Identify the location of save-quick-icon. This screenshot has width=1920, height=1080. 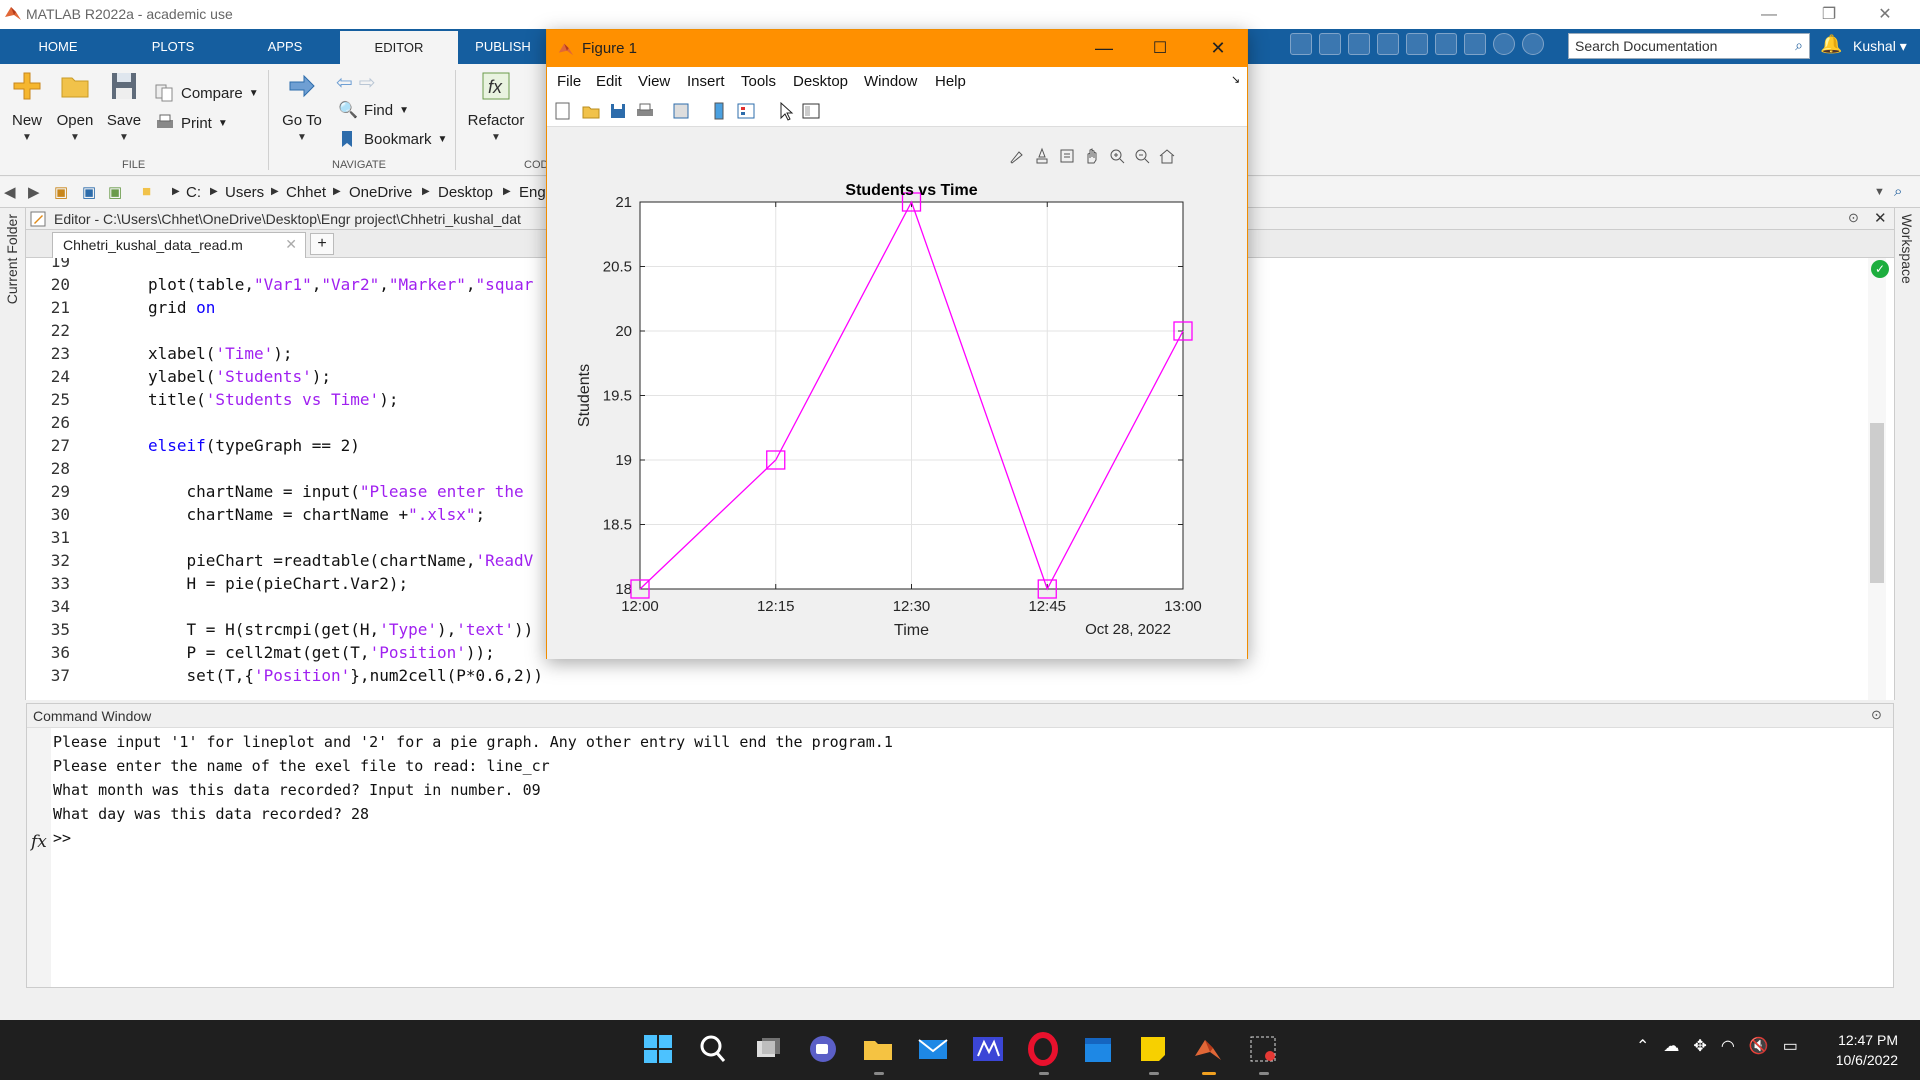
(1301, 44).